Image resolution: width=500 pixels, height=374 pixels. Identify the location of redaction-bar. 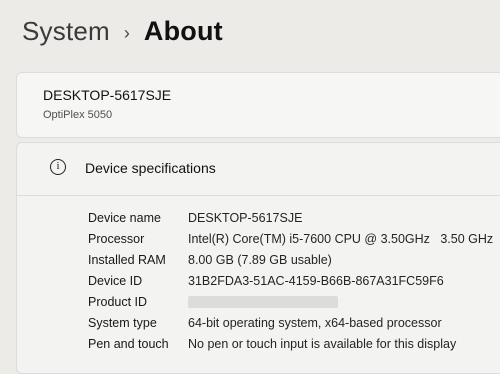
(263, 302).